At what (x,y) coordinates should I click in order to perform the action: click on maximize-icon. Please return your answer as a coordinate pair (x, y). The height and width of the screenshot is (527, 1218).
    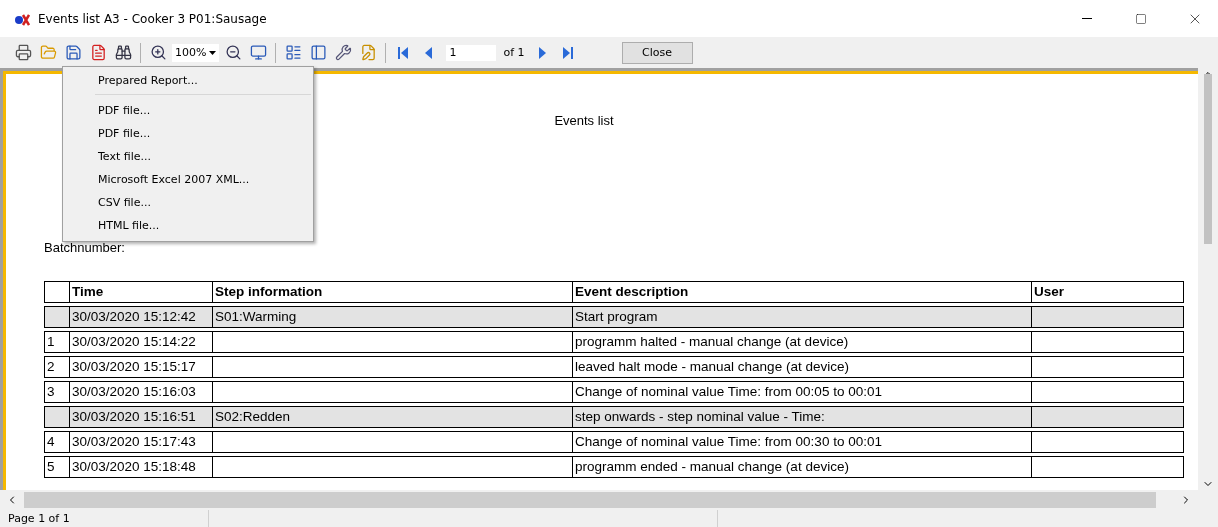
    Looking at the image, I should click on (1141, 18).